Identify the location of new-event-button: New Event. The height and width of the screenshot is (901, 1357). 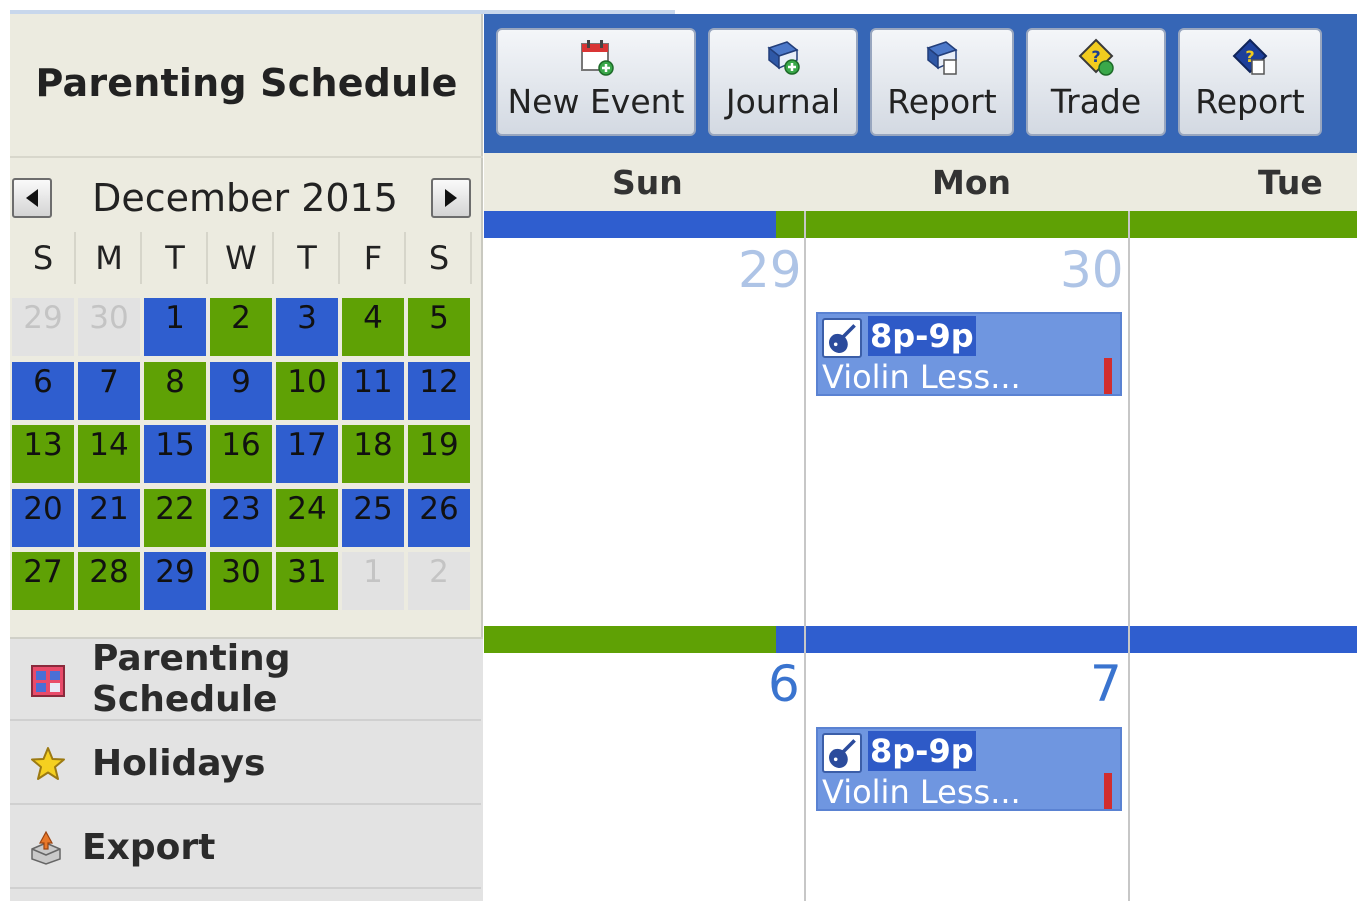
(596, 82).